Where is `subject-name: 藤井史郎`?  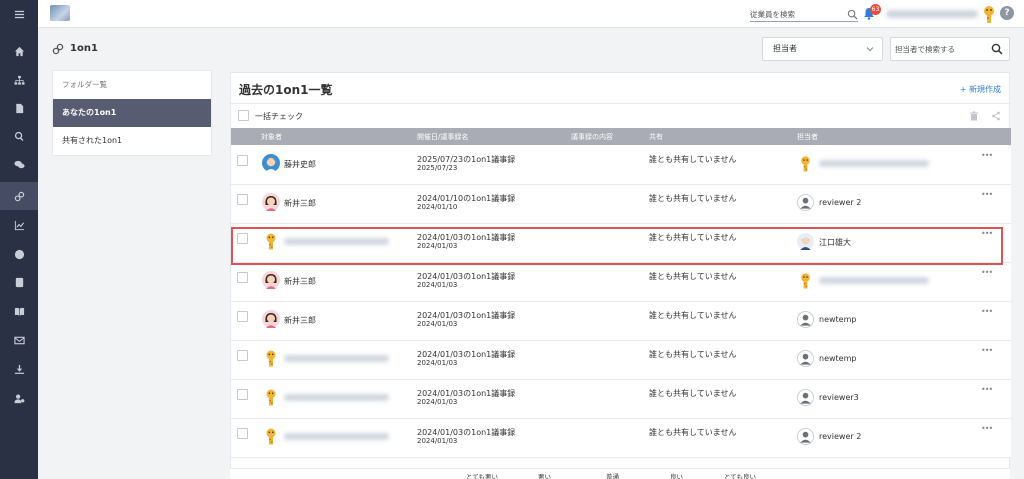 subject-name: 藤井史郎 is located at coordinates (300, 164).